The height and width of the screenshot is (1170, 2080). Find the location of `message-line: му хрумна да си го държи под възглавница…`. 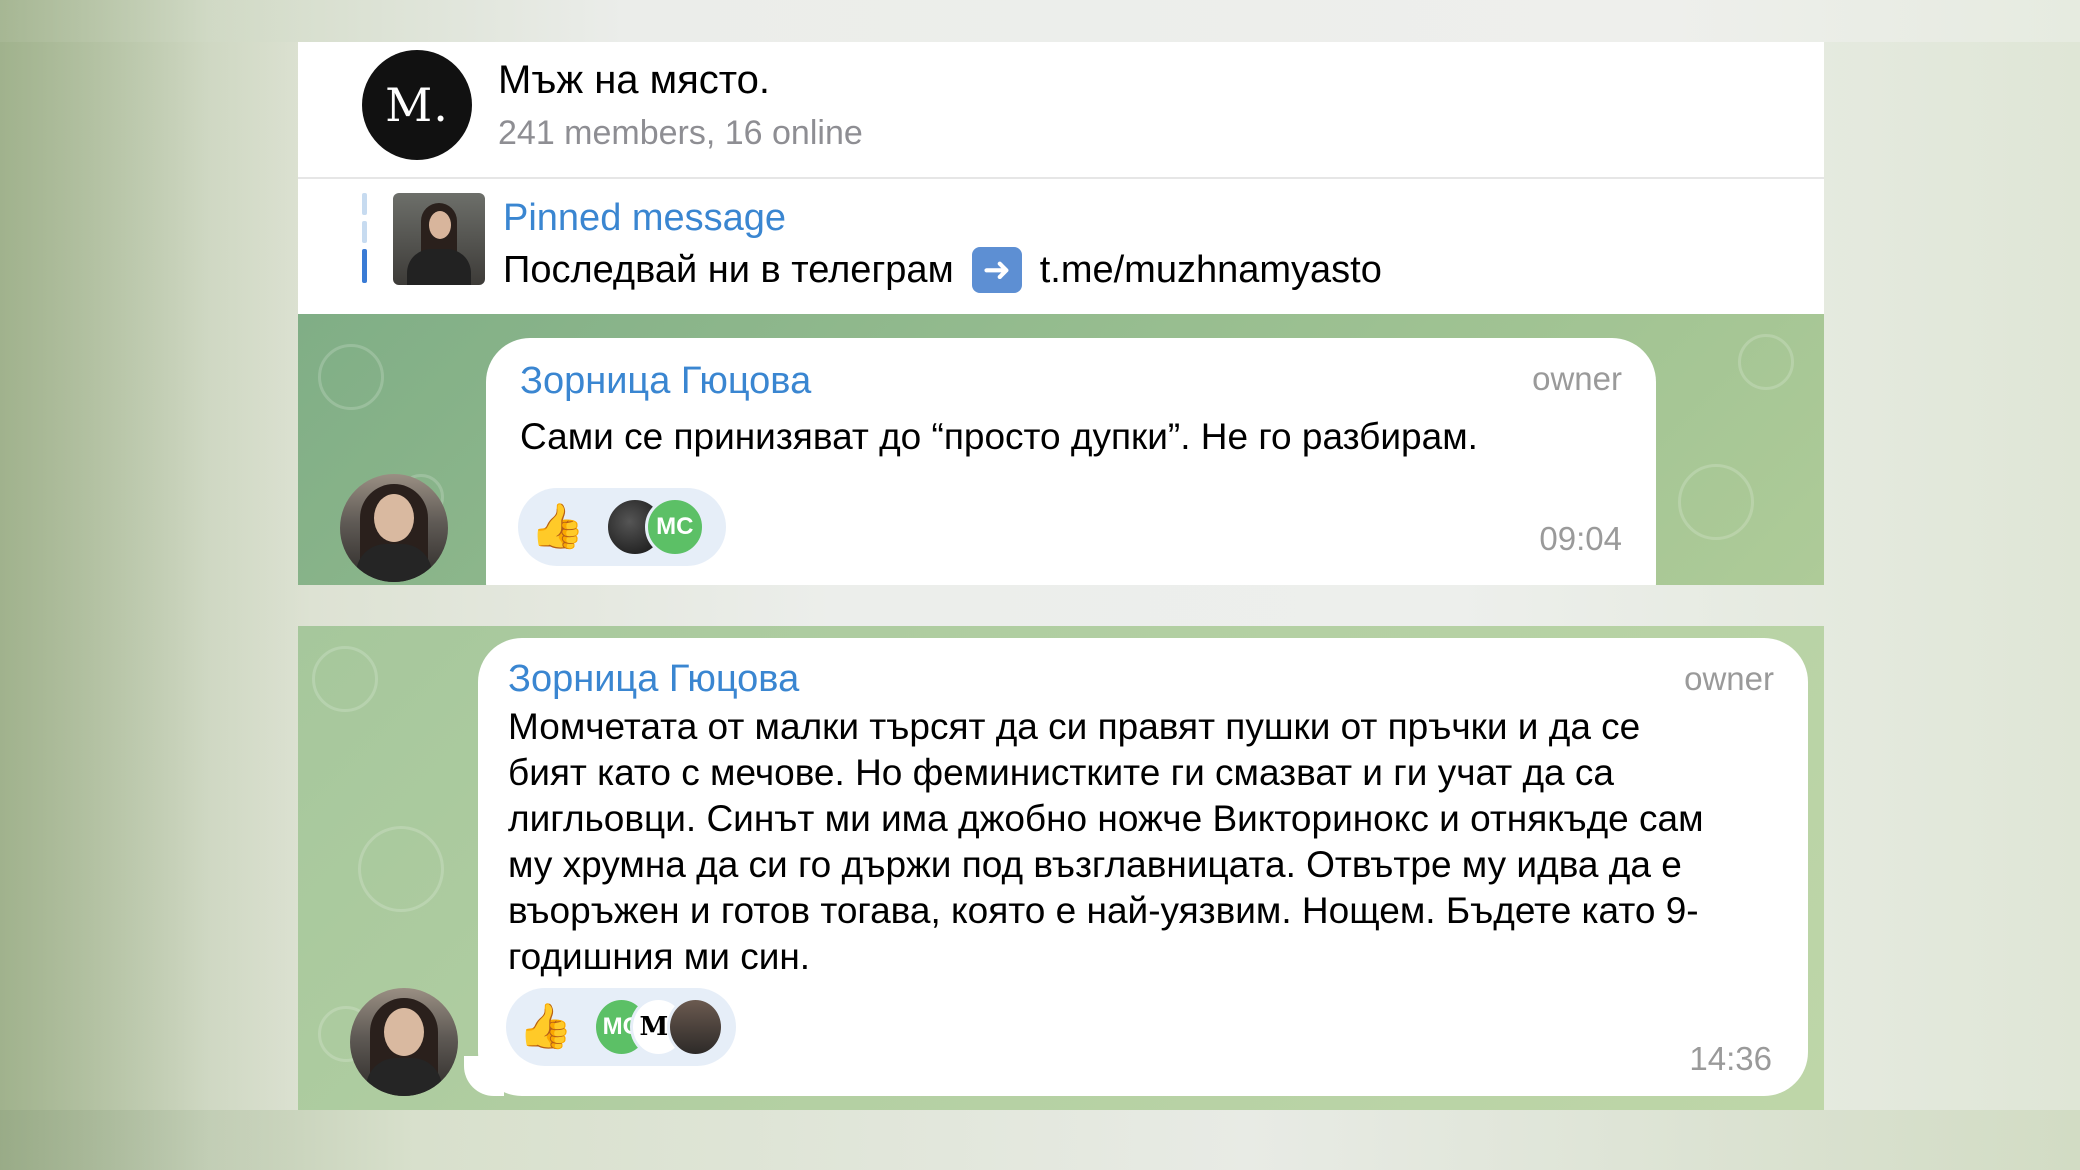

message-line: му хрумна да си го държи под възглавница… is located at coordinates (1095, 864).